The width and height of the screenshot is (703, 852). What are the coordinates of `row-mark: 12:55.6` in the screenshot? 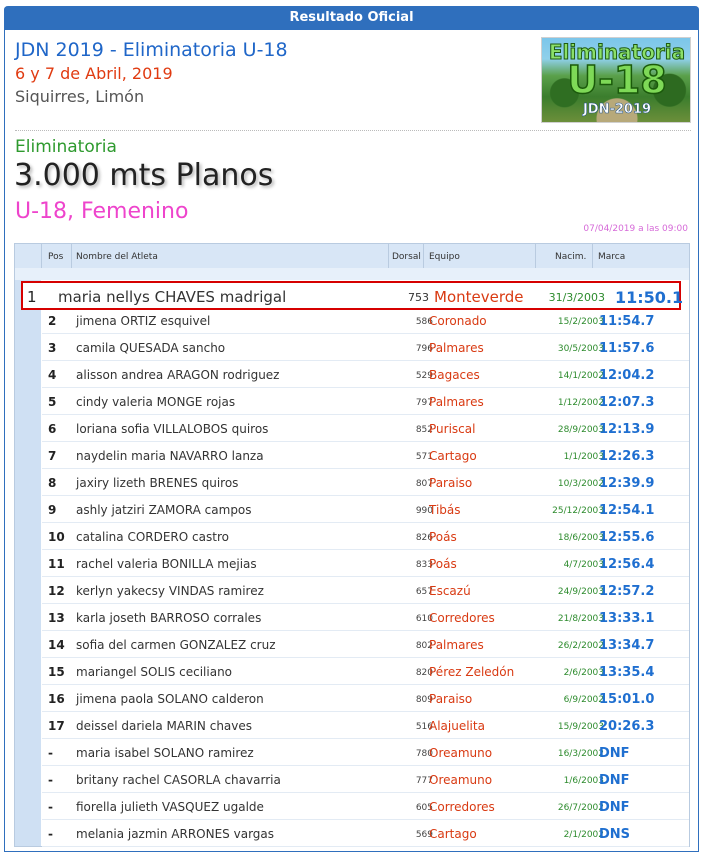 It's located at (627, 537).